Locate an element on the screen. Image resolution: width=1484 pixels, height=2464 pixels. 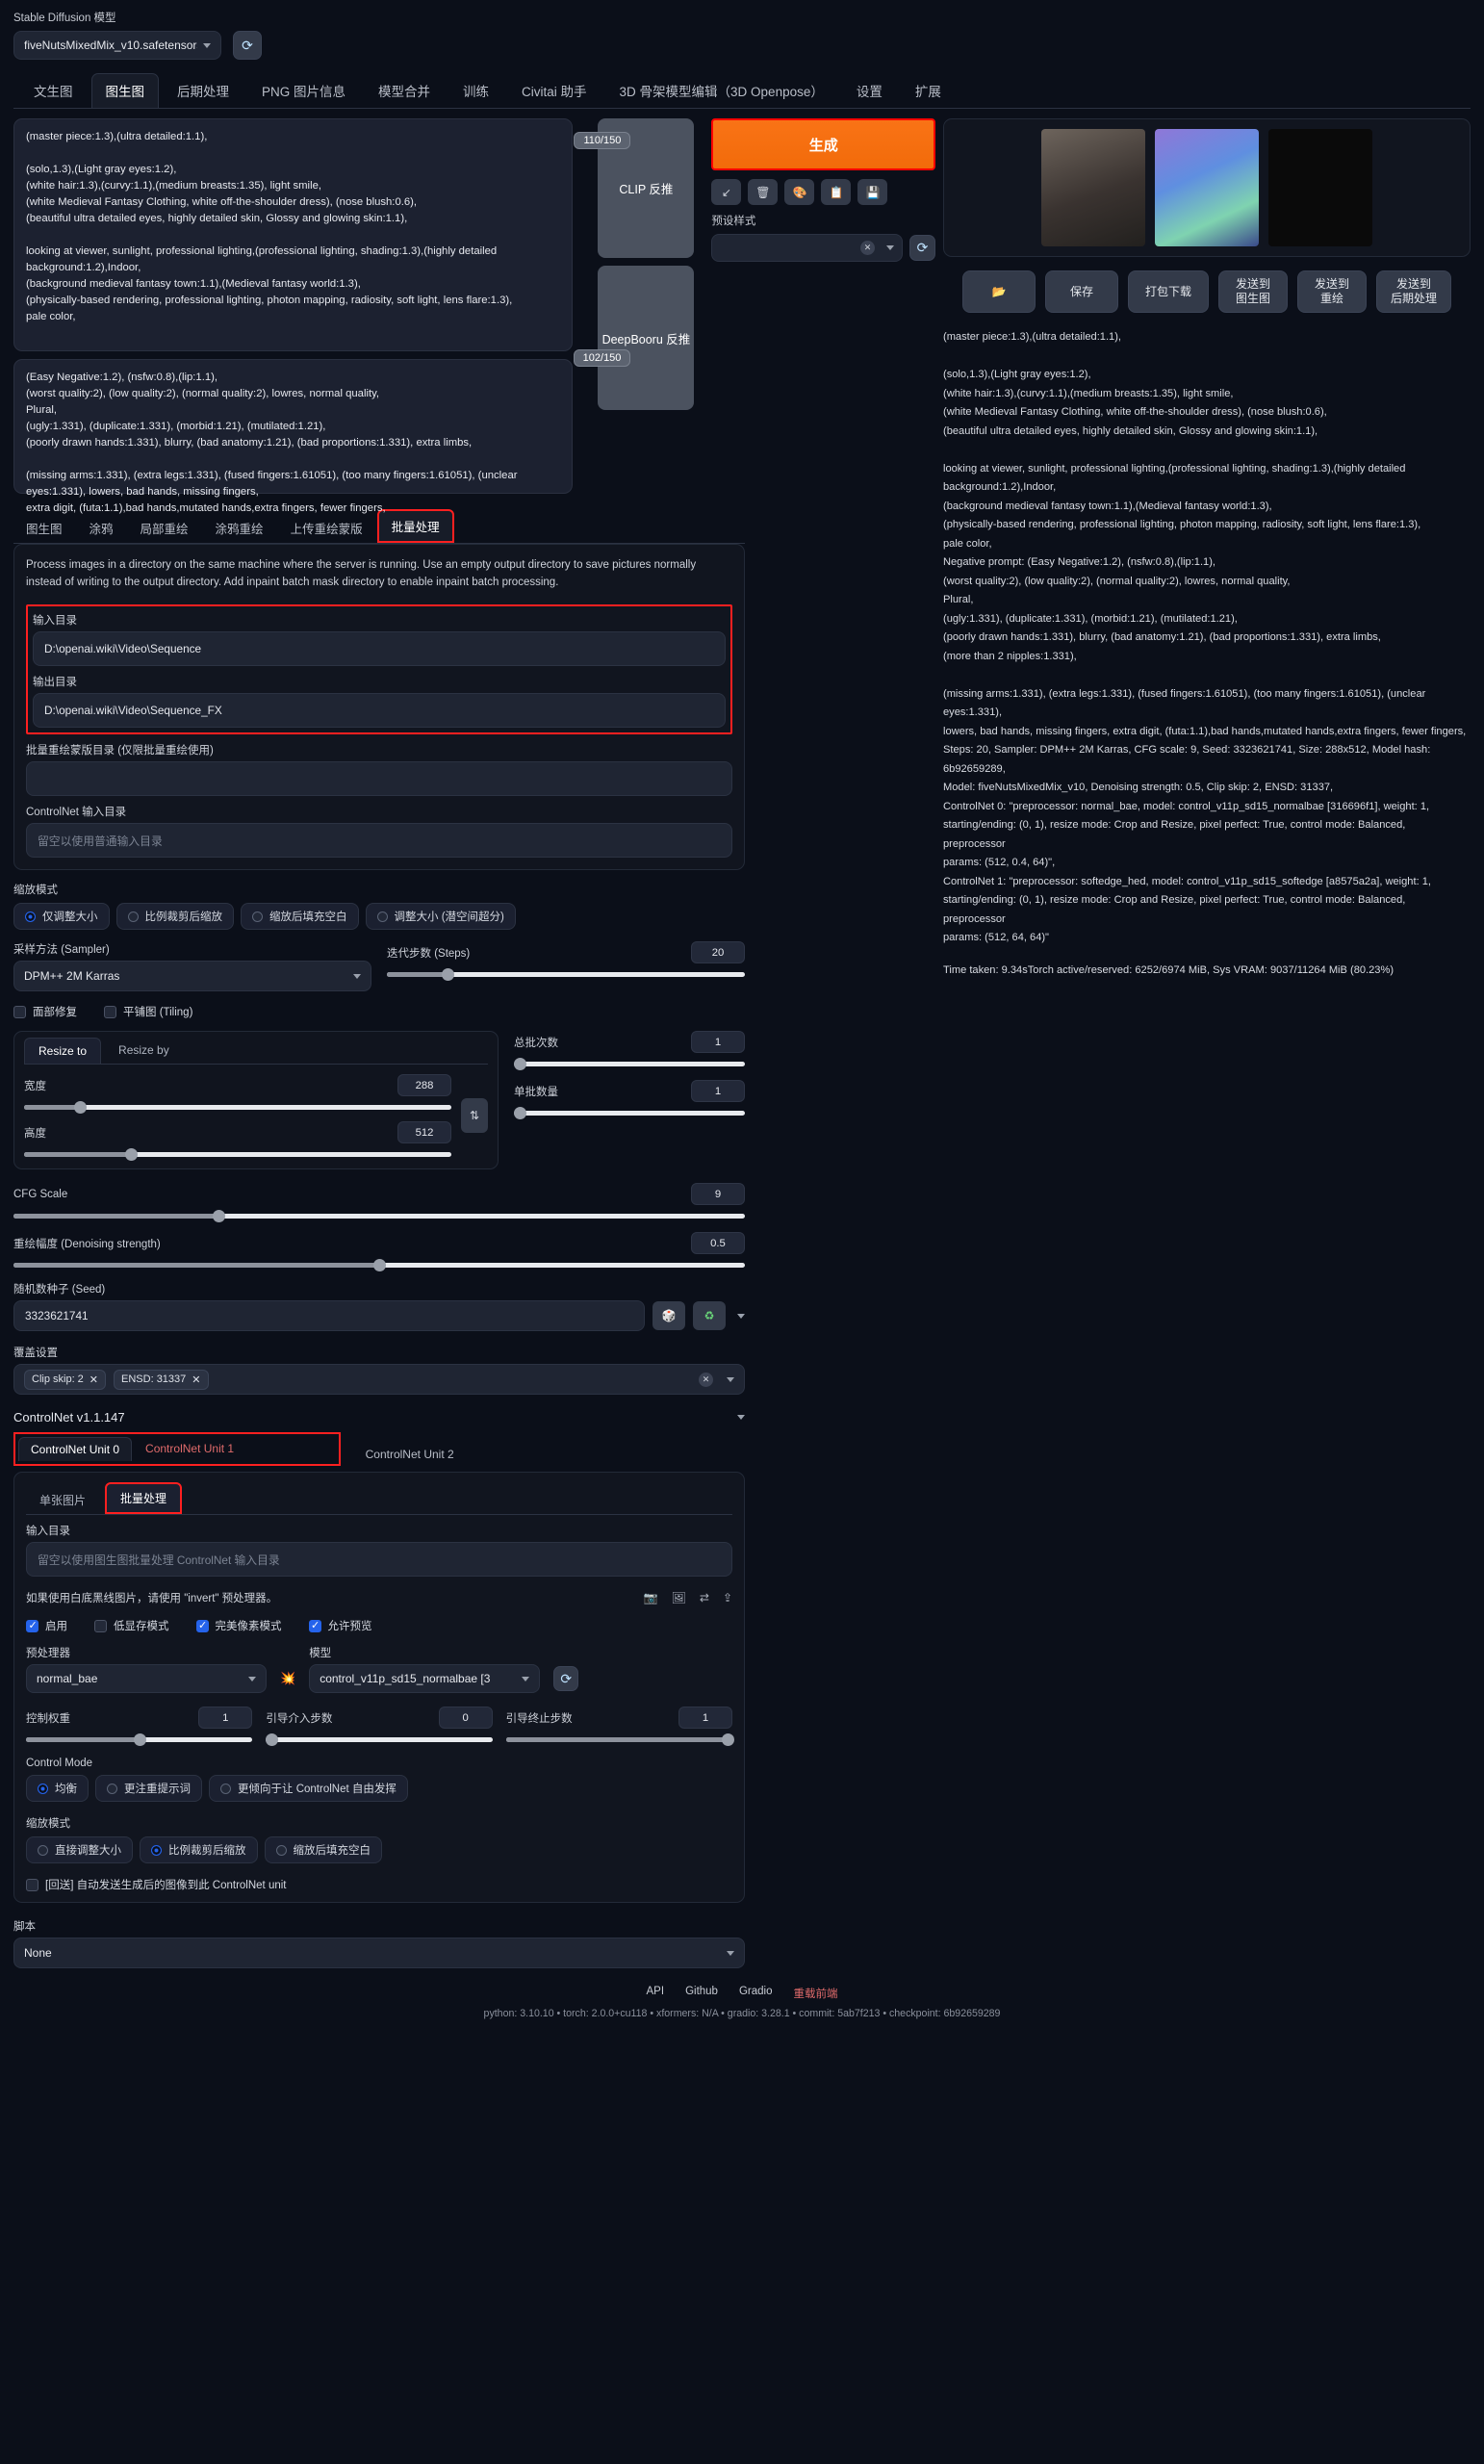
width-value: 288 is located at coordinates (424, 1085).